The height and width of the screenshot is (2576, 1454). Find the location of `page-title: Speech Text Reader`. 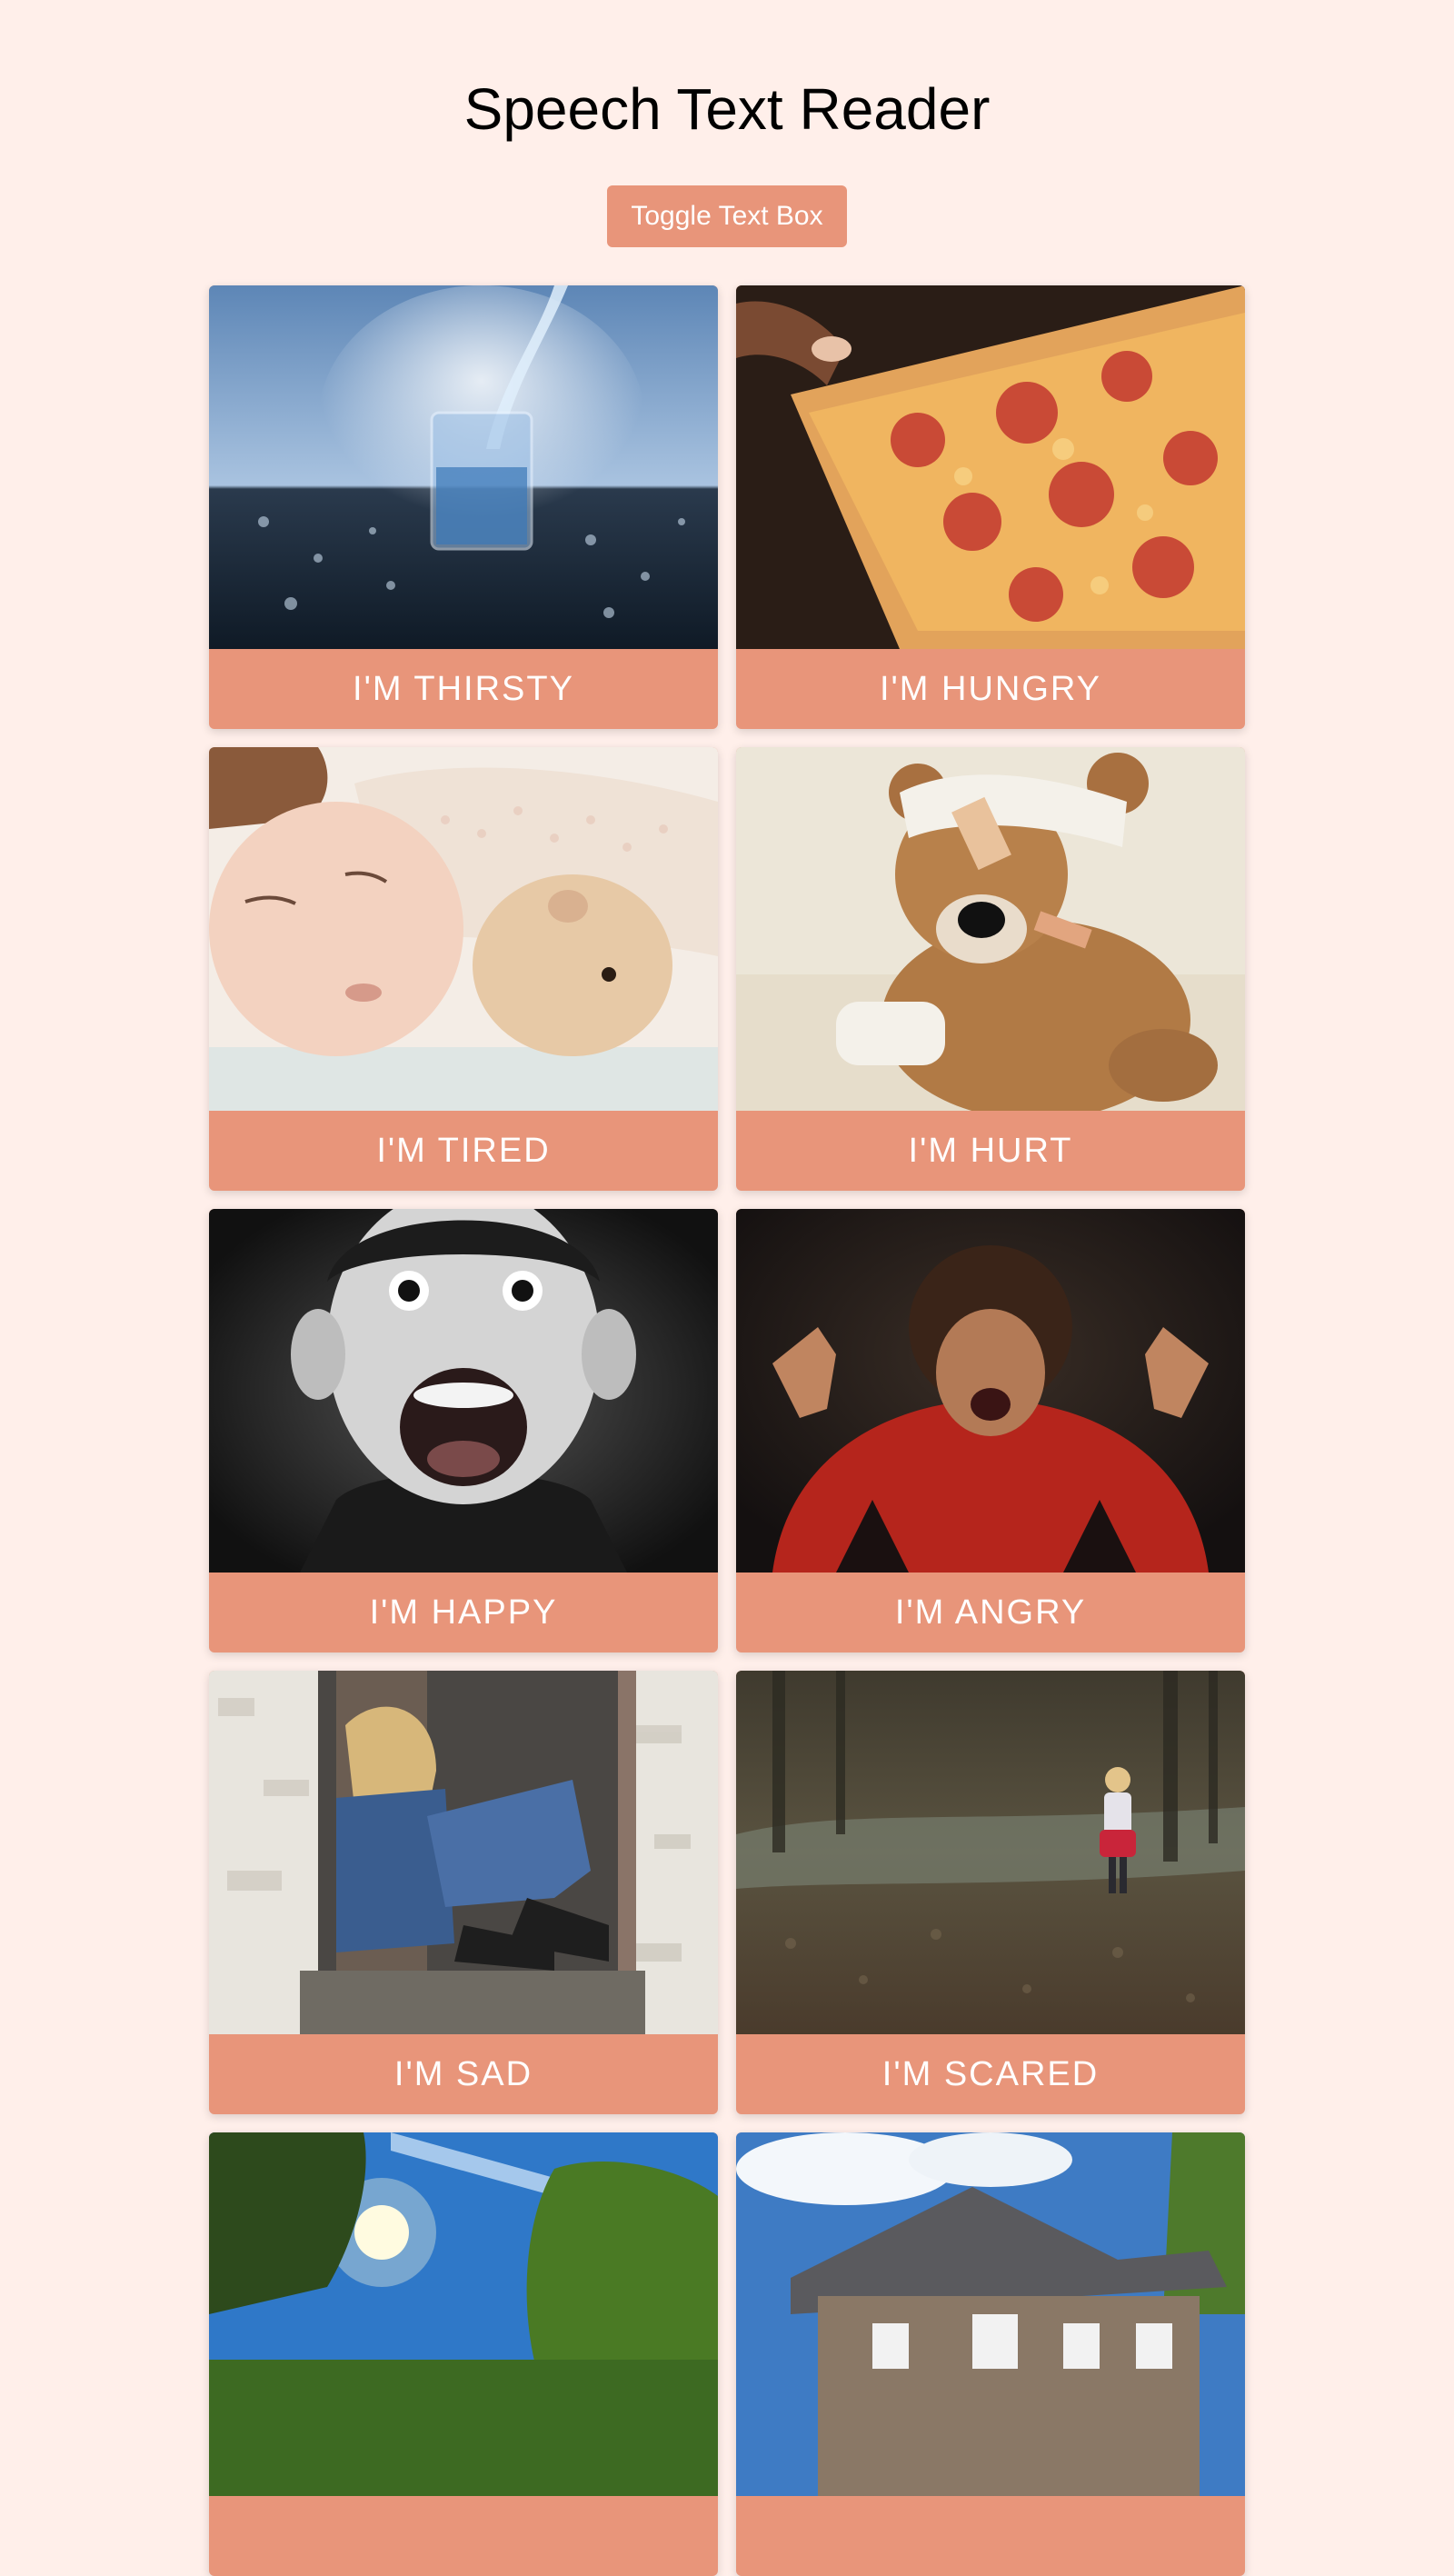

page-title: Speech Text Reader is located at coordinates (727, 109).